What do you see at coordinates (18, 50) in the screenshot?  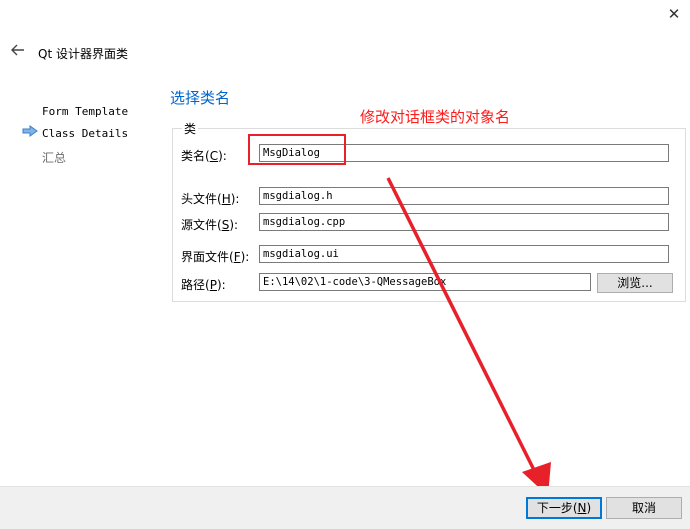 I see `back-arrow-icon` at bounding box center [18, 50].